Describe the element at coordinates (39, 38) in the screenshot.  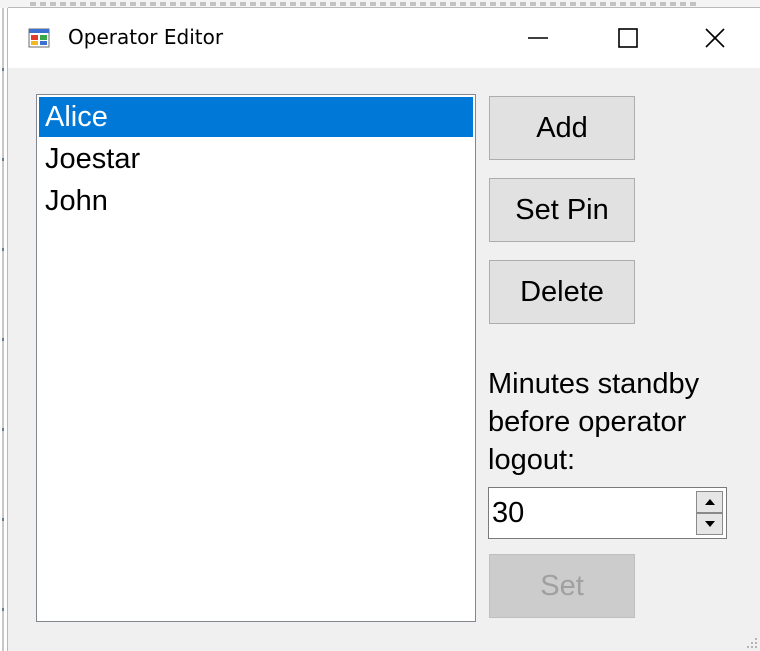
I see `app-form-icon` at that location.